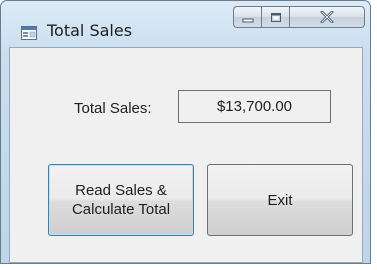 Image resolution: width=377 pixels, height=270 pixels. Describe the element at coordinates (113, 108) in the screenshot. I see `total-sales-label: Total Sales:` at that location.